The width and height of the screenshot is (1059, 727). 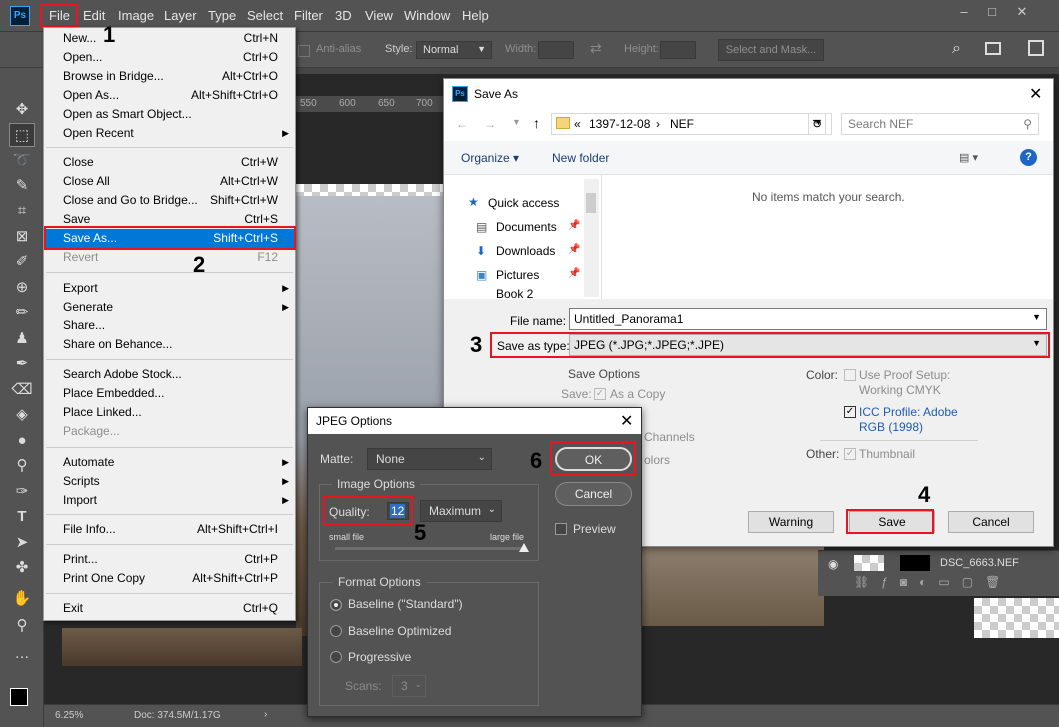 I want to click on menu-item-exit: Exit Ctrl+Q, so click(x=169, y=608).